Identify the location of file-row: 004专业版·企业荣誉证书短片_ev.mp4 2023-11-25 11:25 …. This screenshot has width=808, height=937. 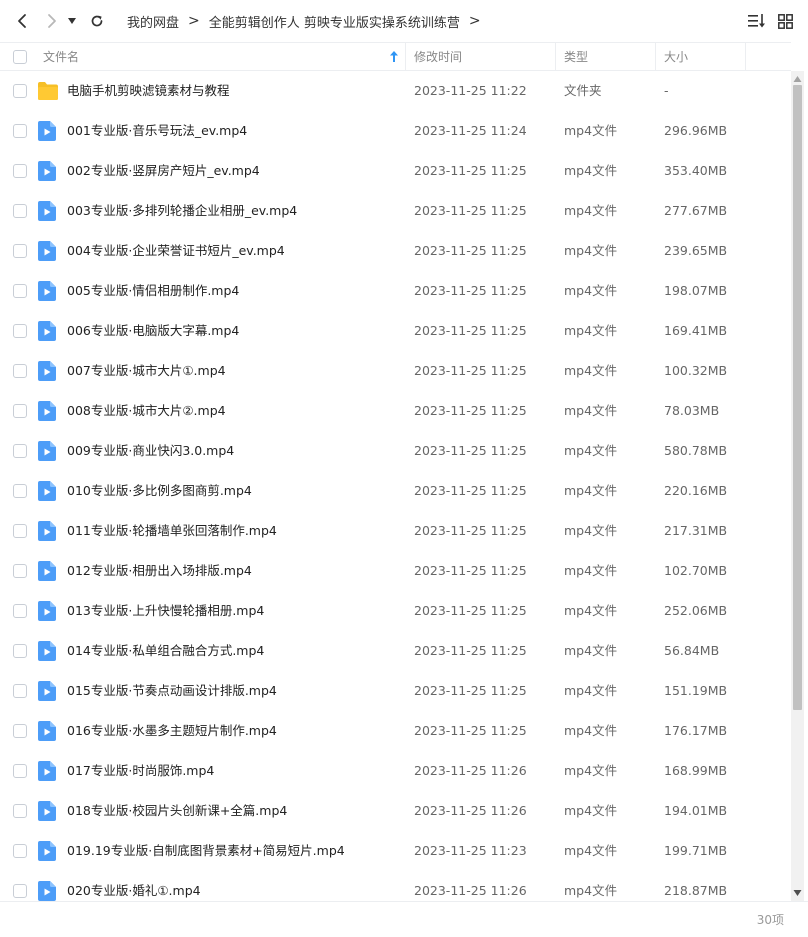
(395, 251).